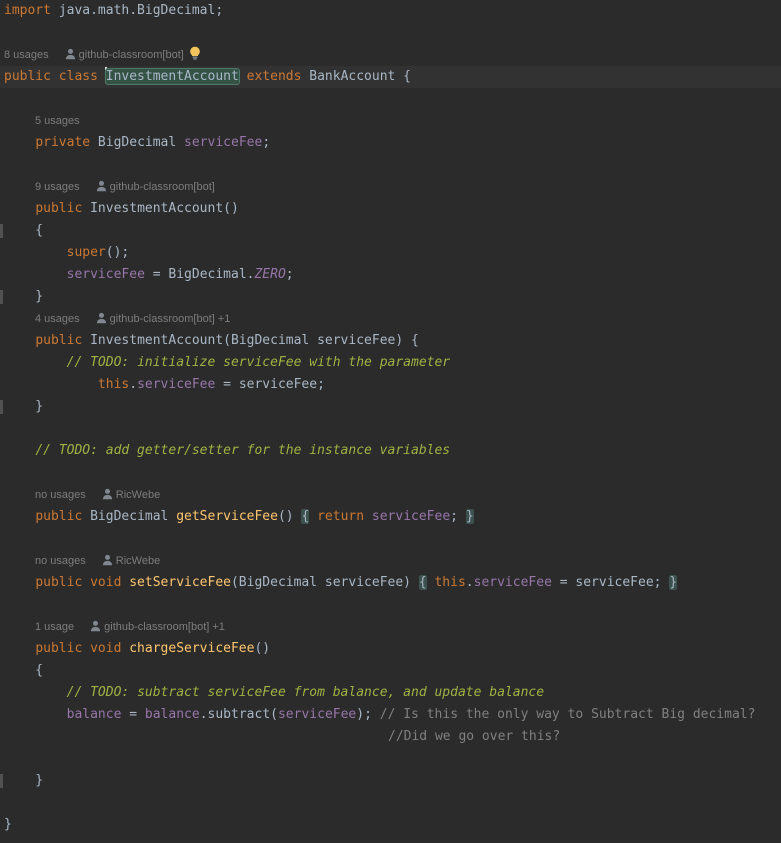 The width and height of the screenshot is (781, 843). I want to click on token: BigDecimal, so click(137, 142).